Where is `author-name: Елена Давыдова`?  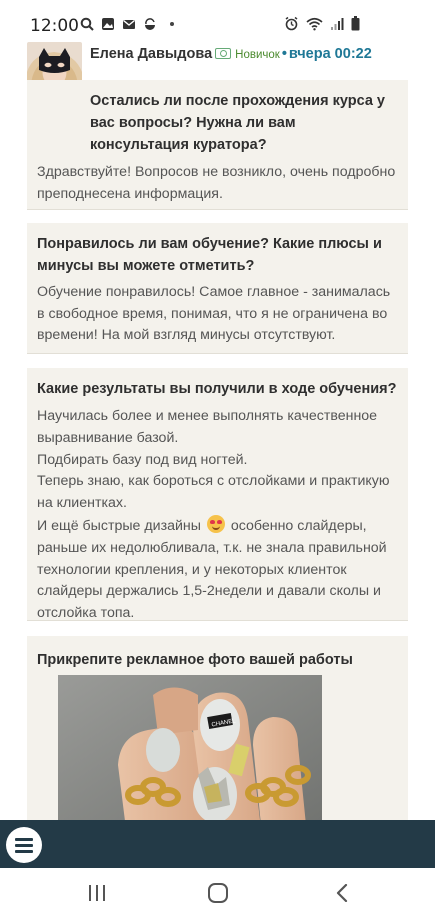
author-name: Елена Давыдова is located at coordinates (151, 54).